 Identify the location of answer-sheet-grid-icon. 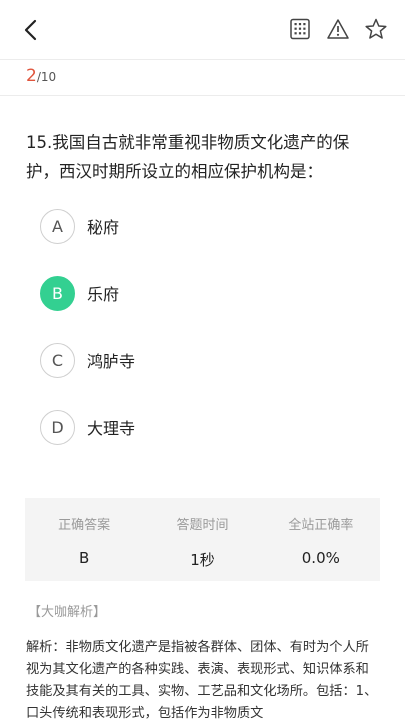
(300, 29).